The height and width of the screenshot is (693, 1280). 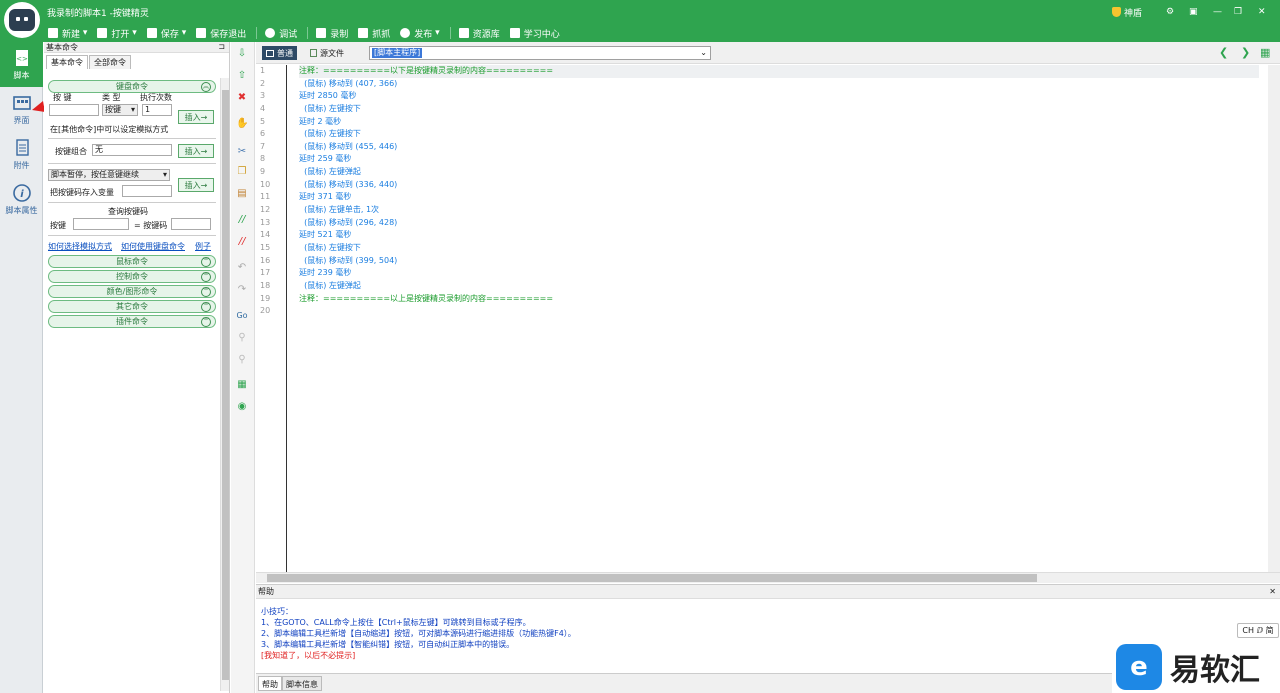 I want to click on nav-item-attachment: 附件, so click(x=21, y=154).